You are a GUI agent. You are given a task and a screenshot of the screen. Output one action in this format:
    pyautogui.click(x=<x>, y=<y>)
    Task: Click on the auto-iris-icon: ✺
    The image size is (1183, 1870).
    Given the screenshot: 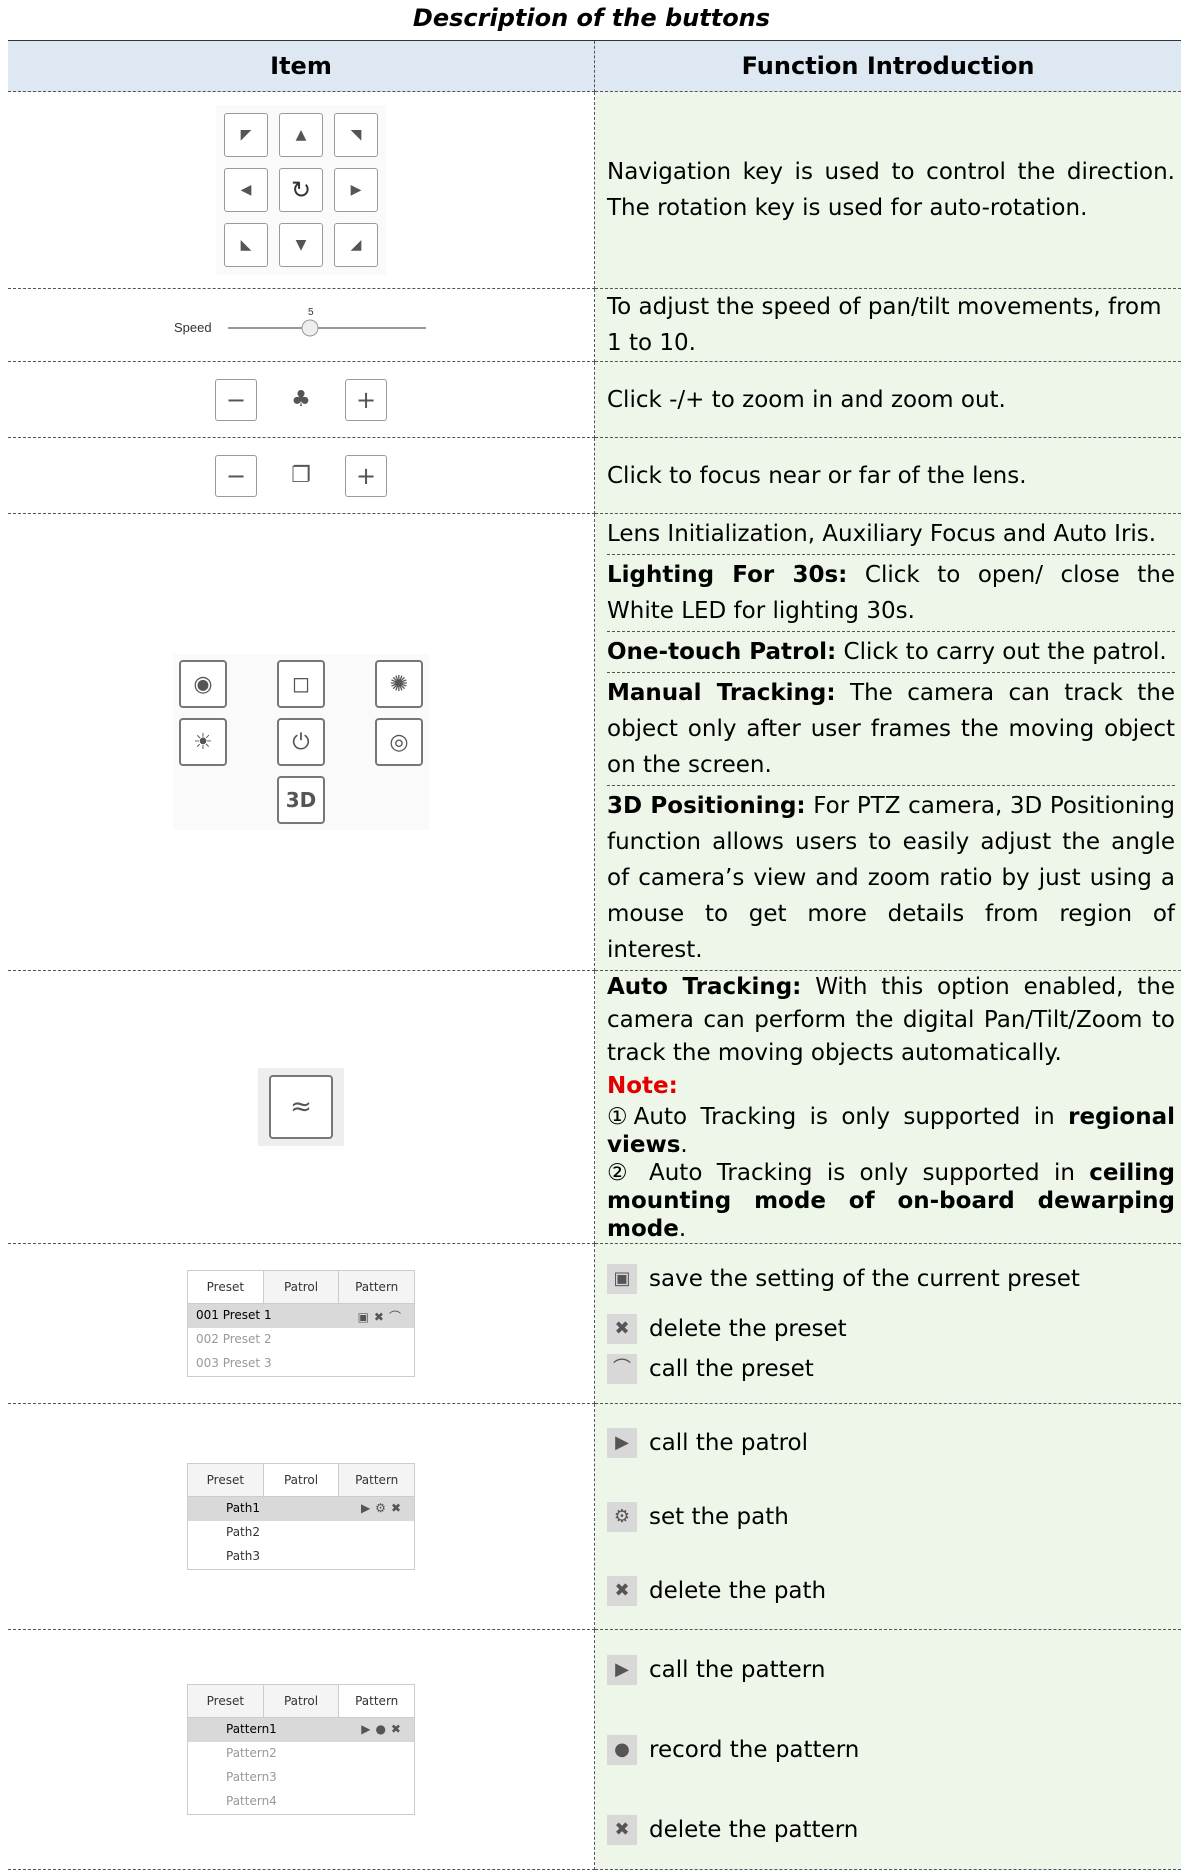 What is the action you would take?
    pyautogui.click(x=399, y=684)
    